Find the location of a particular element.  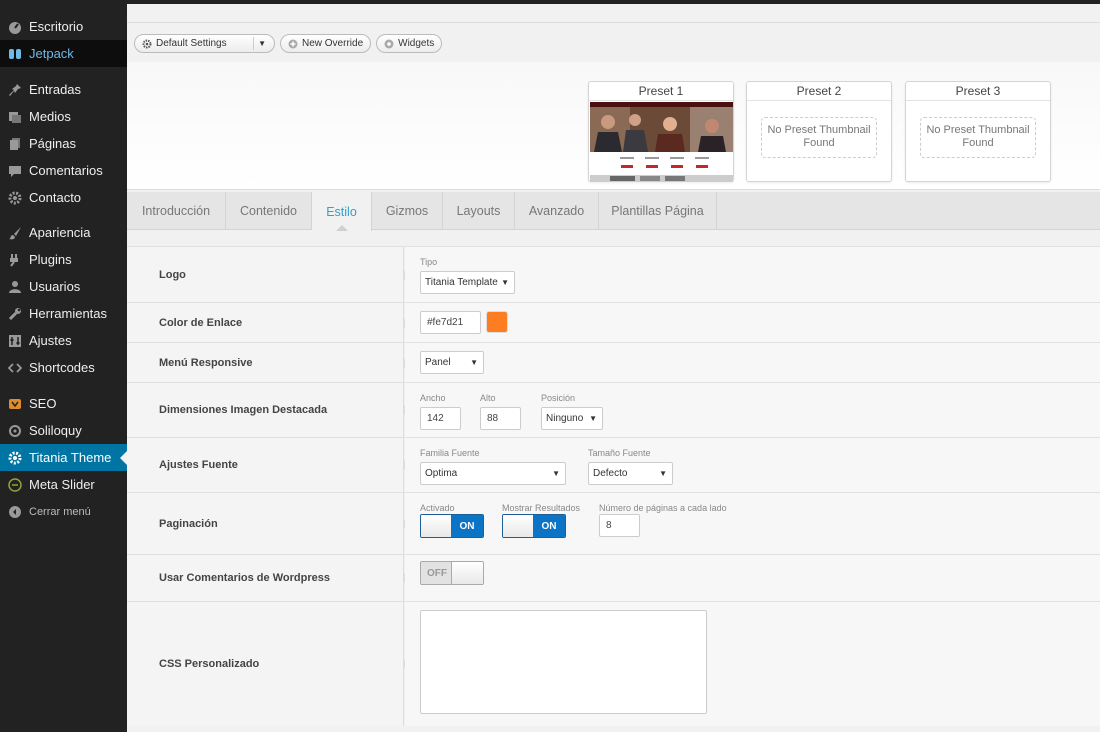

field-caption: Número de páginas a cada lado is located at coordinates (663, 508).